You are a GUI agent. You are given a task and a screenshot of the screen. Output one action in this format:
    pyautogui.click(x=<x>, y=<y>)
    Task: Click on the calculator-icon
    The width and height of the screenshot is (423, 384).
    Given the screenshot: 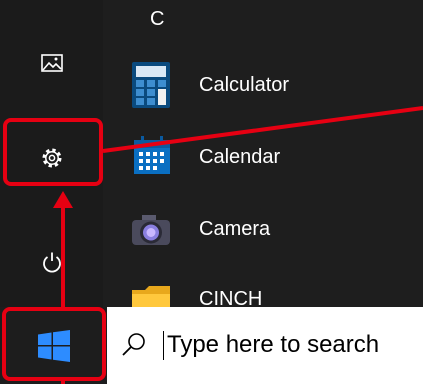 What is the action you would take?
    pyautogui.click(x=151, y=85)
    